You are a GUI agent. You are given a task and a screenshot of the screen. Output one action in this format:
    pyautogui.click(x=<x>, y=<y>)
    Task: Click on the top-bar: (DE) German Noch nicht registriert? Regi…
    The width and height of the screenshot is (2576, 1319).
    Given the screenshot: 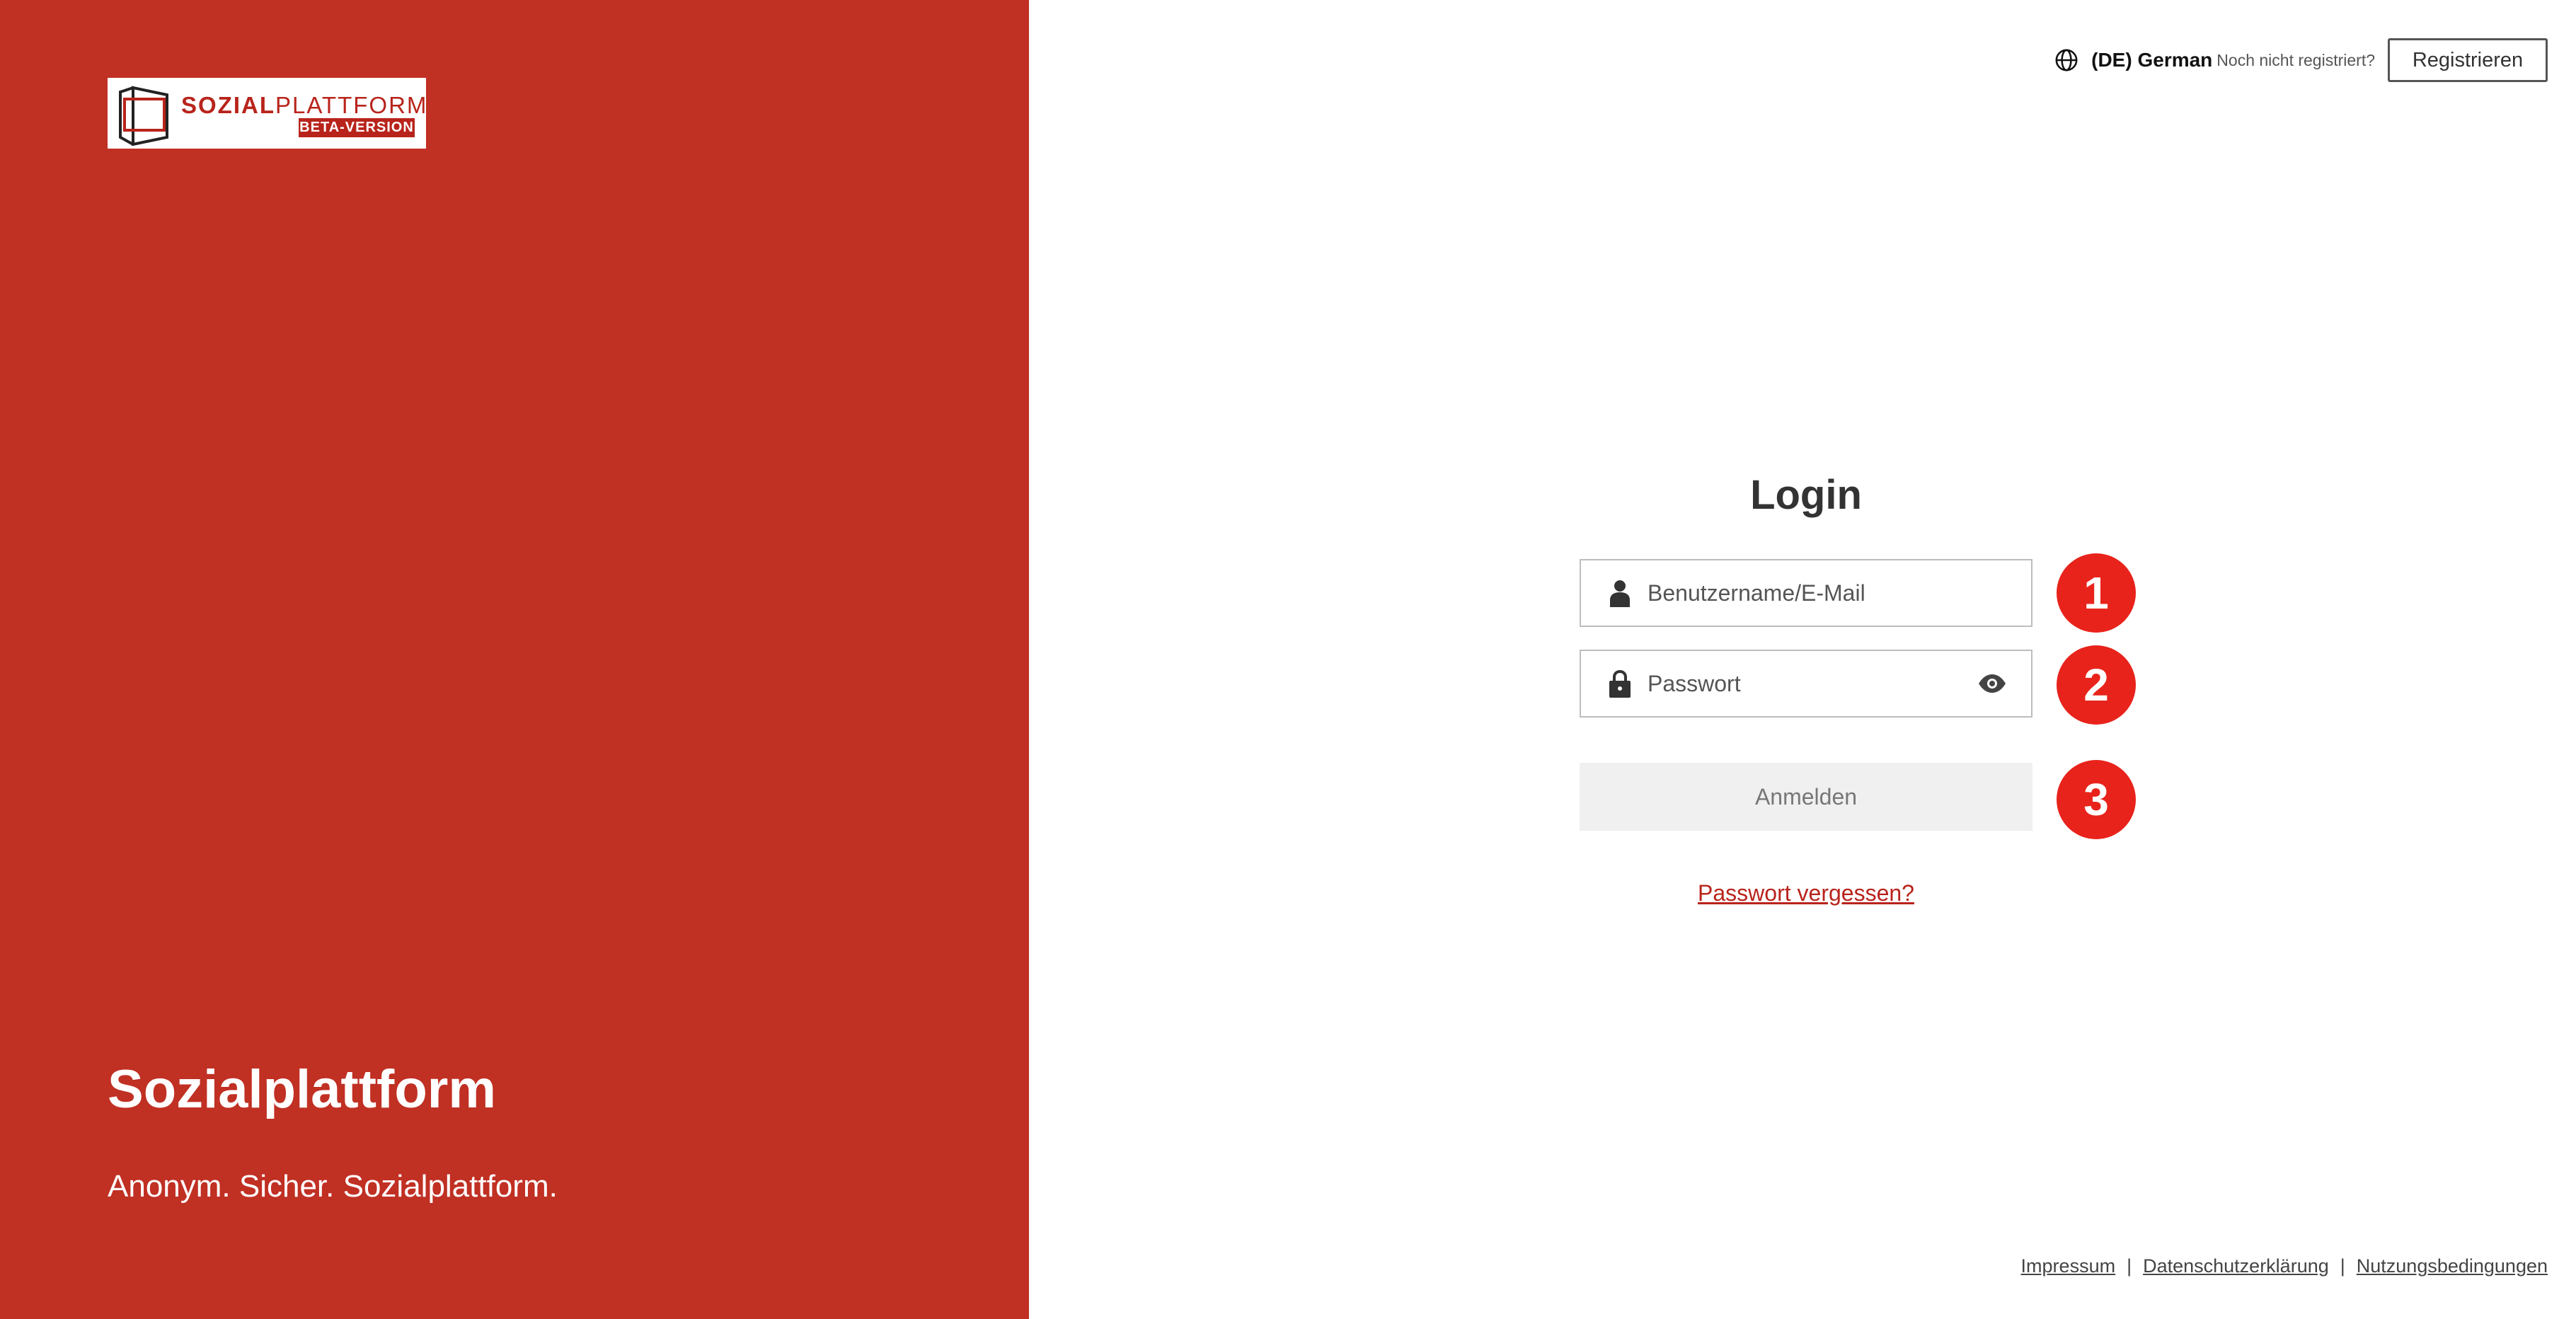 What is the action you would take?
    pyautogui.click(x=2301, y=60)
    